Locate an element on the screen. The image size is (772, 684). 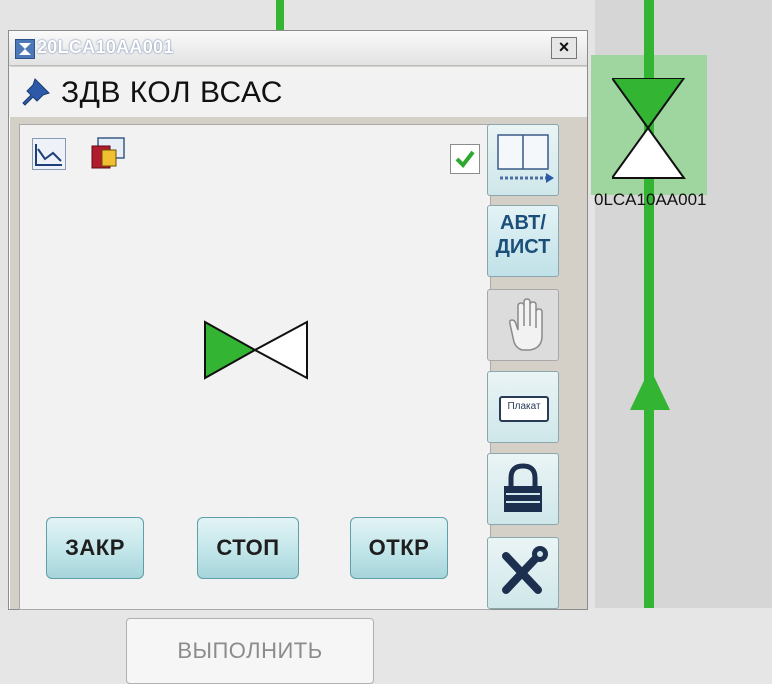
lock-icon is located at coordinates (523, 487).